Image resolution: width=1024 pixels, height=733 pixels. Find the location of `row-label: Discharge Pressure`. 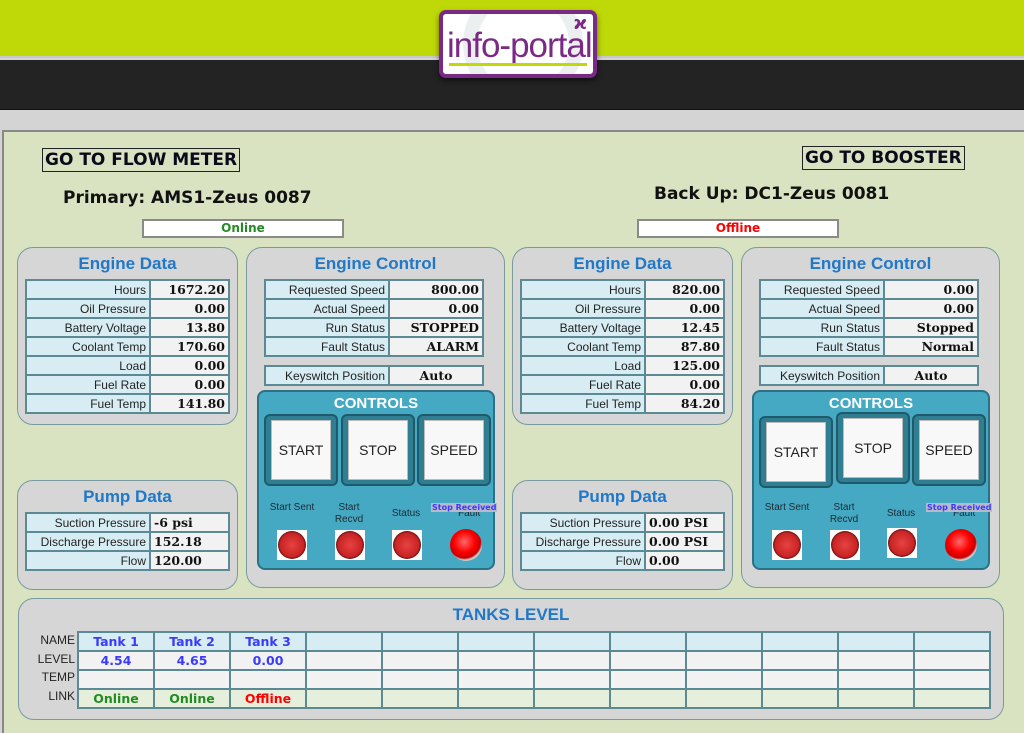

row-label: Discharge Pressure is located at coordinates (583, 541).